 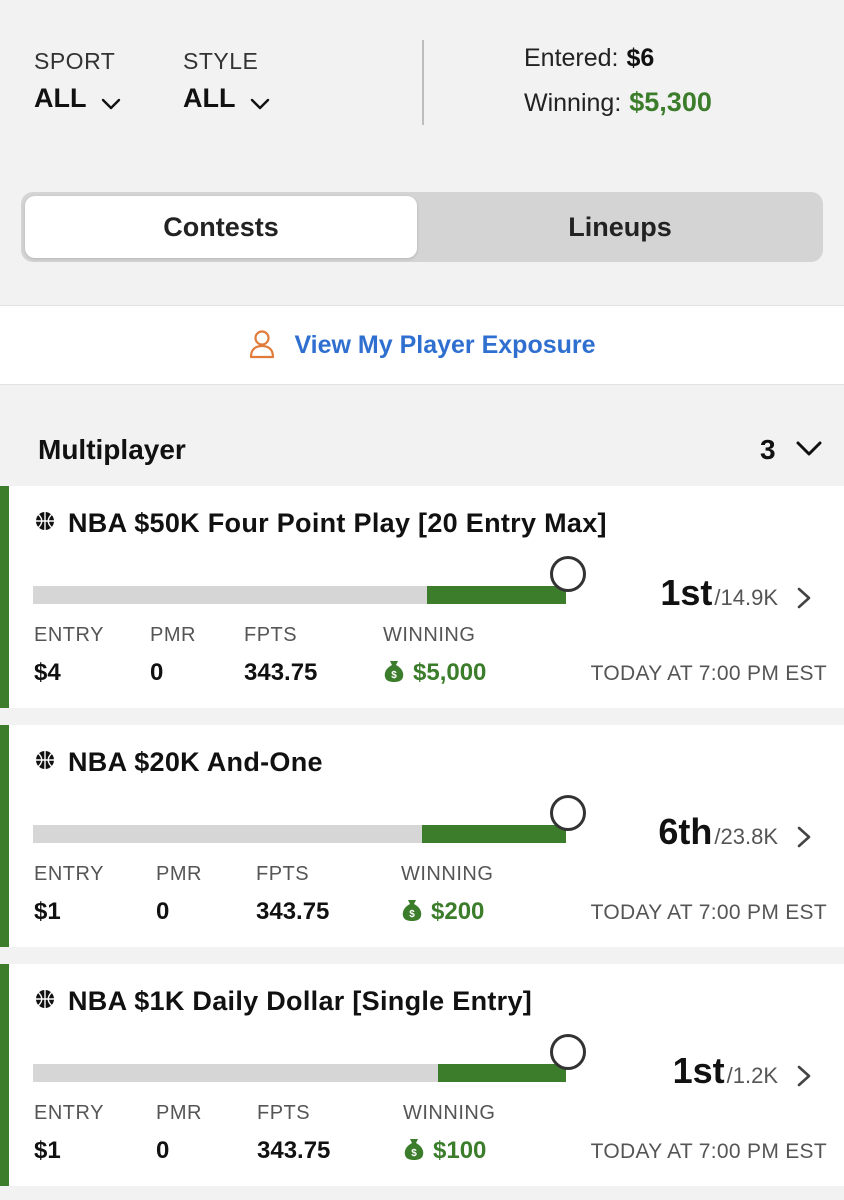 What do you see at coordinates (209, 98) in the screenshot?
I see `style-filter-value: ALL` at bounding box center [209, 98].